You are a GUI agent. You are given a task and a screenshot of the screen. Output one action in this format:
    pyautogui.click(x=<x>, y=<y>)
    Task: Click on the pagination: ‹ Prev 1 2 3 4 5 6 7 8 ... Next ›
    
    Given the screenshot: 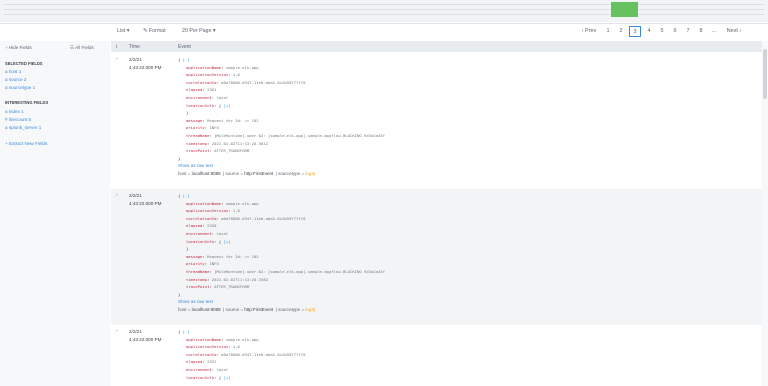 What is the action you would take?
    pyautogui.click(x=662, y=31)
    